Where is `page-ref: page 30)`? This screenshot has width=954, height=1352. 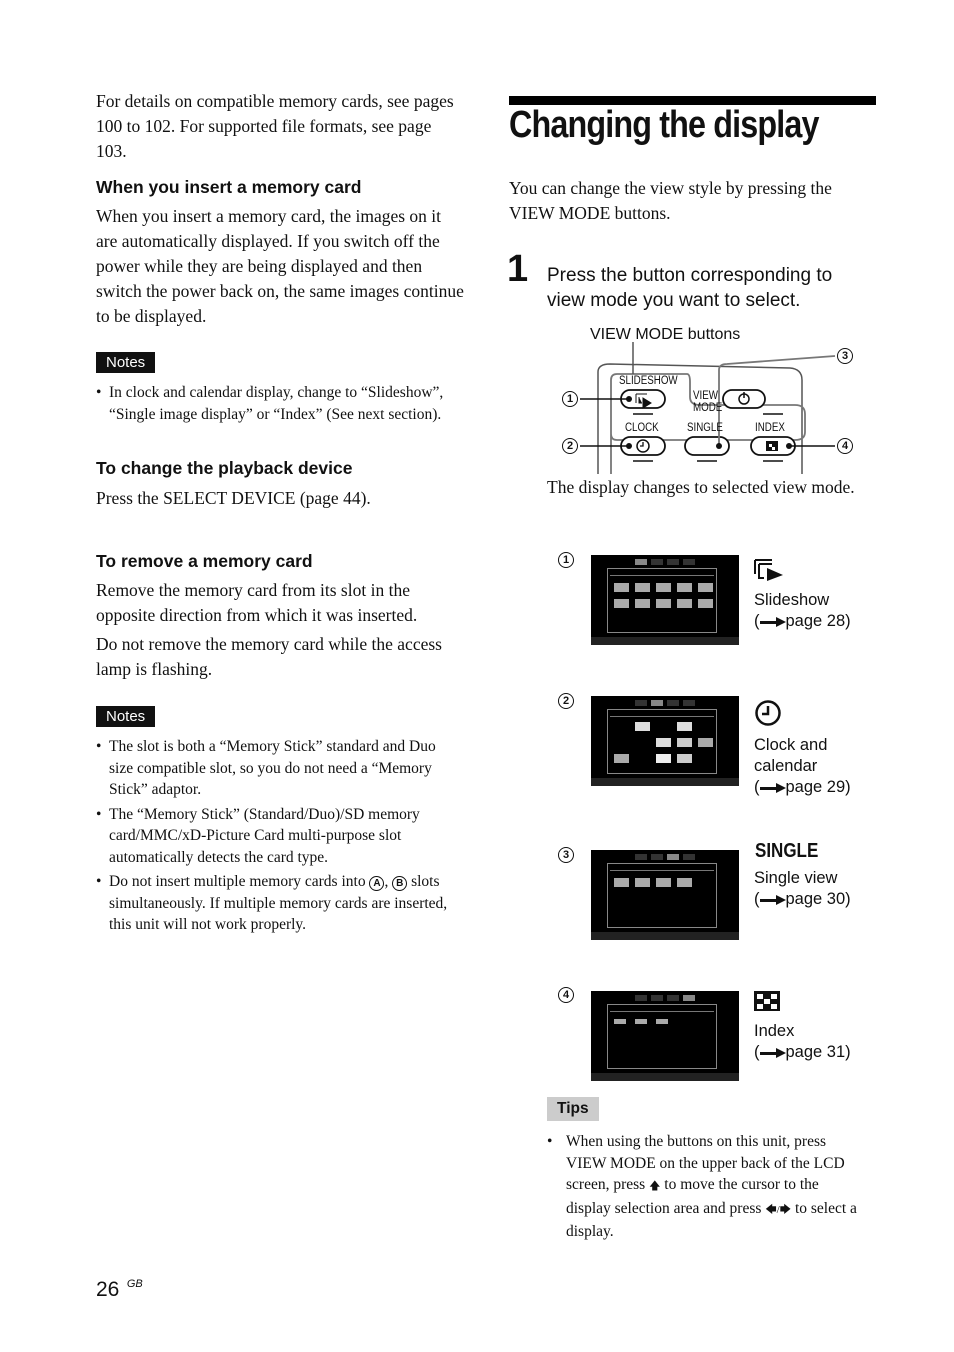
page-ref: page 30) is located at coordinates (818, 899).